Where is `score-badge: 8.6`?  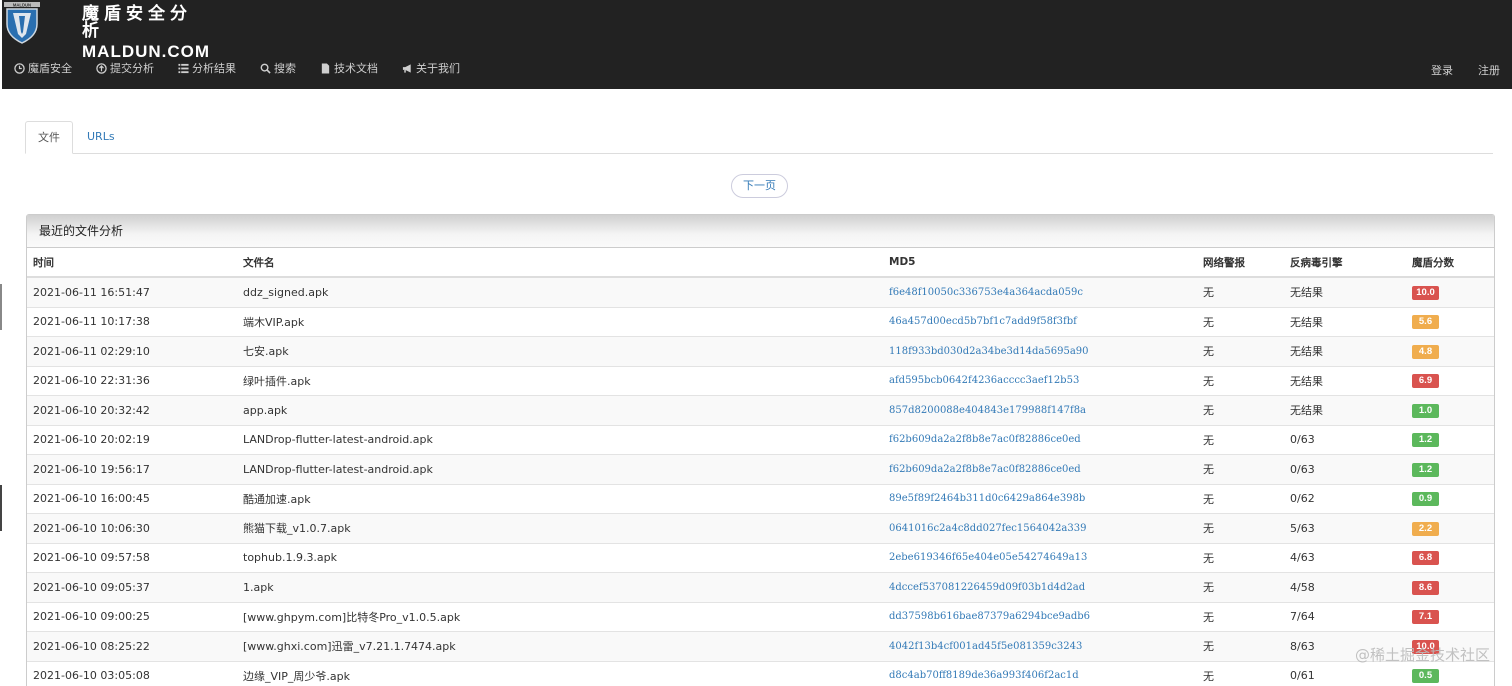
score-badge: 8.6 is located at coordinates (1425, 587).